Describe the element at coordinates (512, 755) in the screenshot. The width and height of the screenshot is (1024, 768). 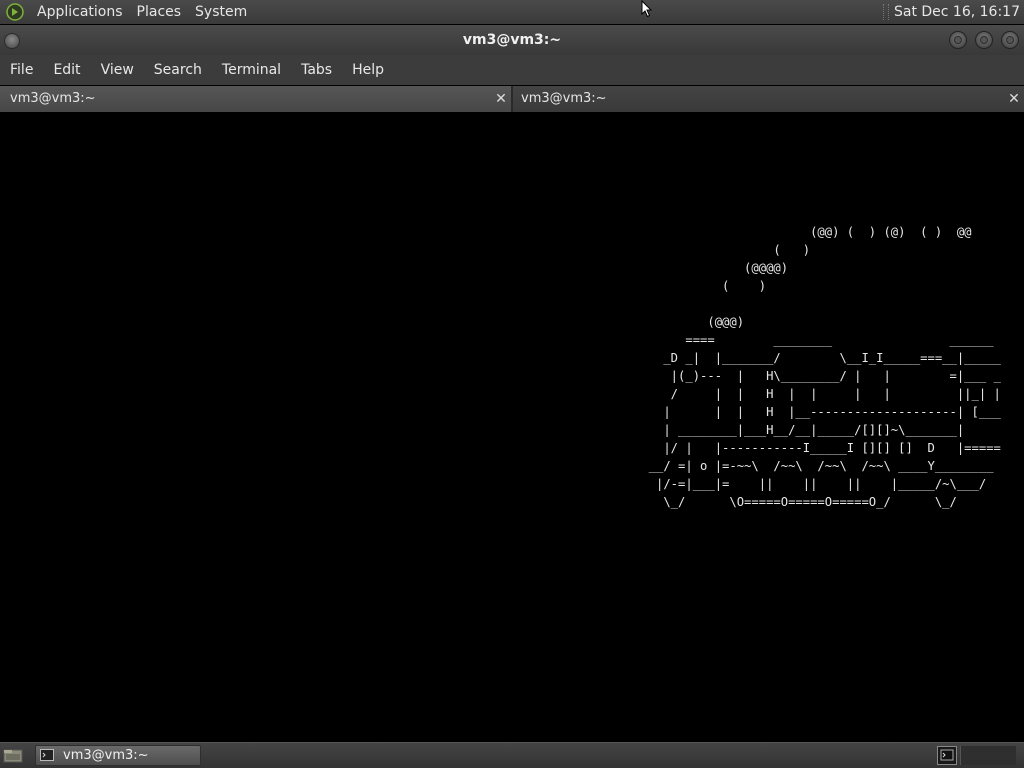
I see `bottom-panel: vm3@vm3:~` at that location.